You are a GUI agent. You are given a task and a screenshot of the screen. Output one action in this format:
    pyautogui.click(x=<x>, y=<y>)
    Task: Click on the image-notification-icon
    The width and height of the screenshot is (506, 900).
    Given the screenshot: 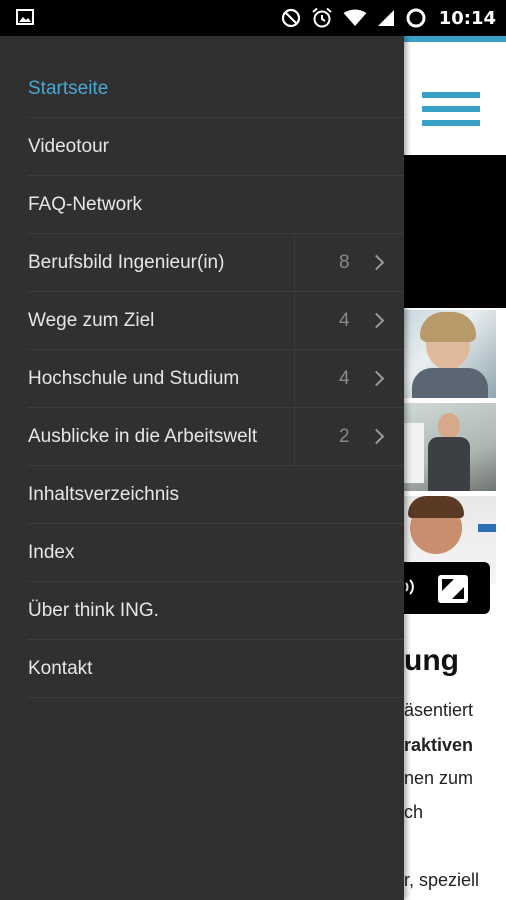 What is the action you would take?
    pyautogui.click(x=25, y=17)
    